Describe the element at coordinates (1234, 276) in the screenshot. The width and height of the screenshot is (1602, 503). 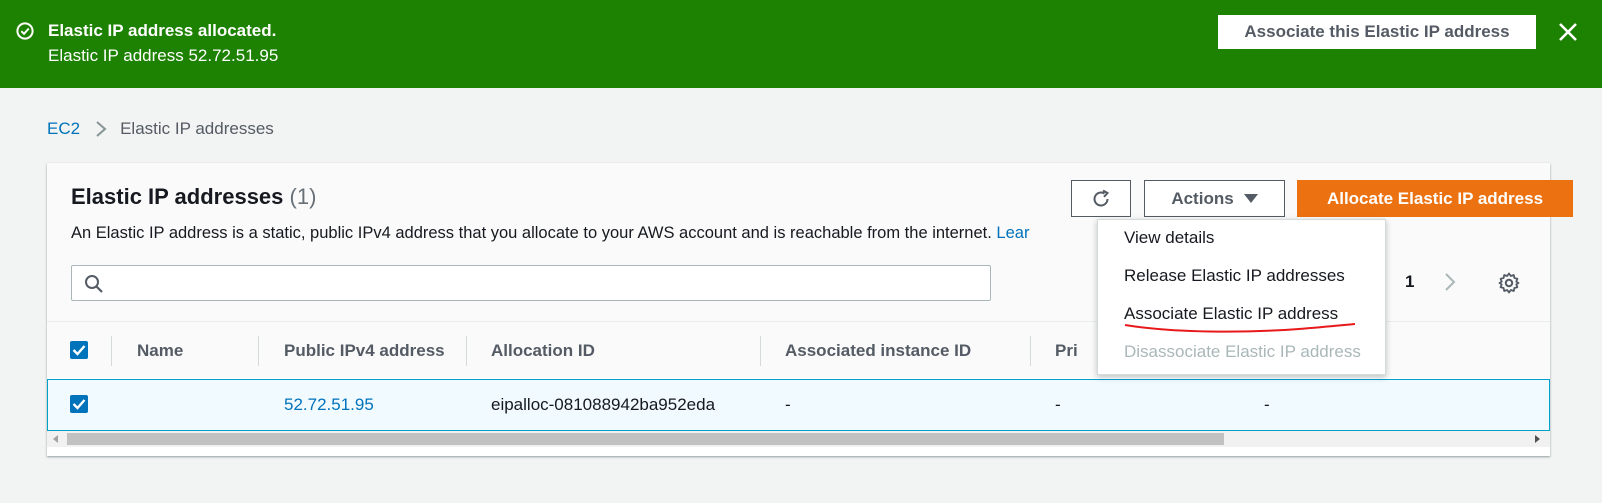
I see `menu-item-release-eip: Release Elastic IP addresses` at that location.